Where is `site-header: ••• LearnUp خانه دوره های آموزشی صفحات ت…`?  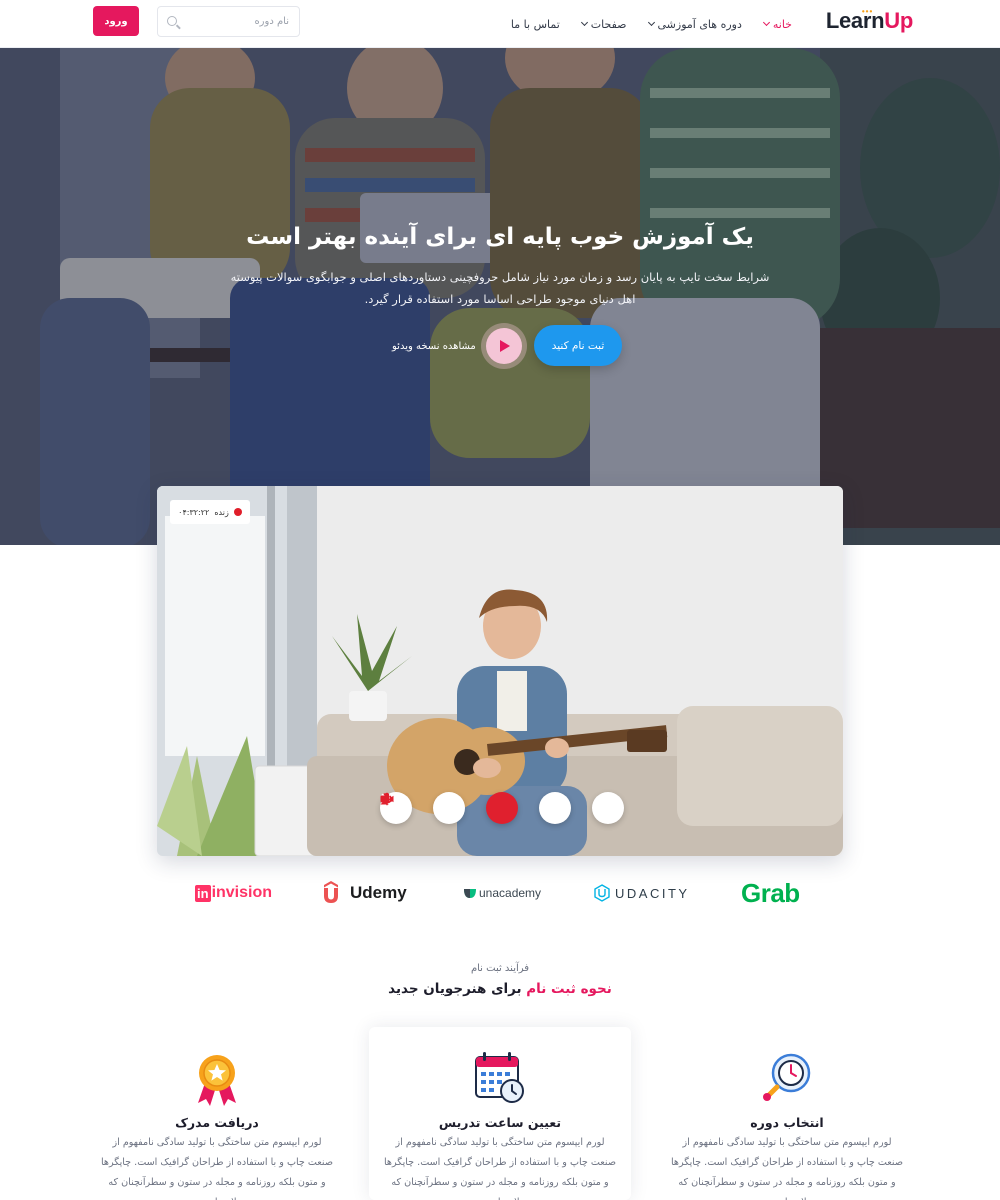
site-header: ••• LearnUp خانه دوره های آموزشی صفحات ت… is located at coordinates (500, 24).